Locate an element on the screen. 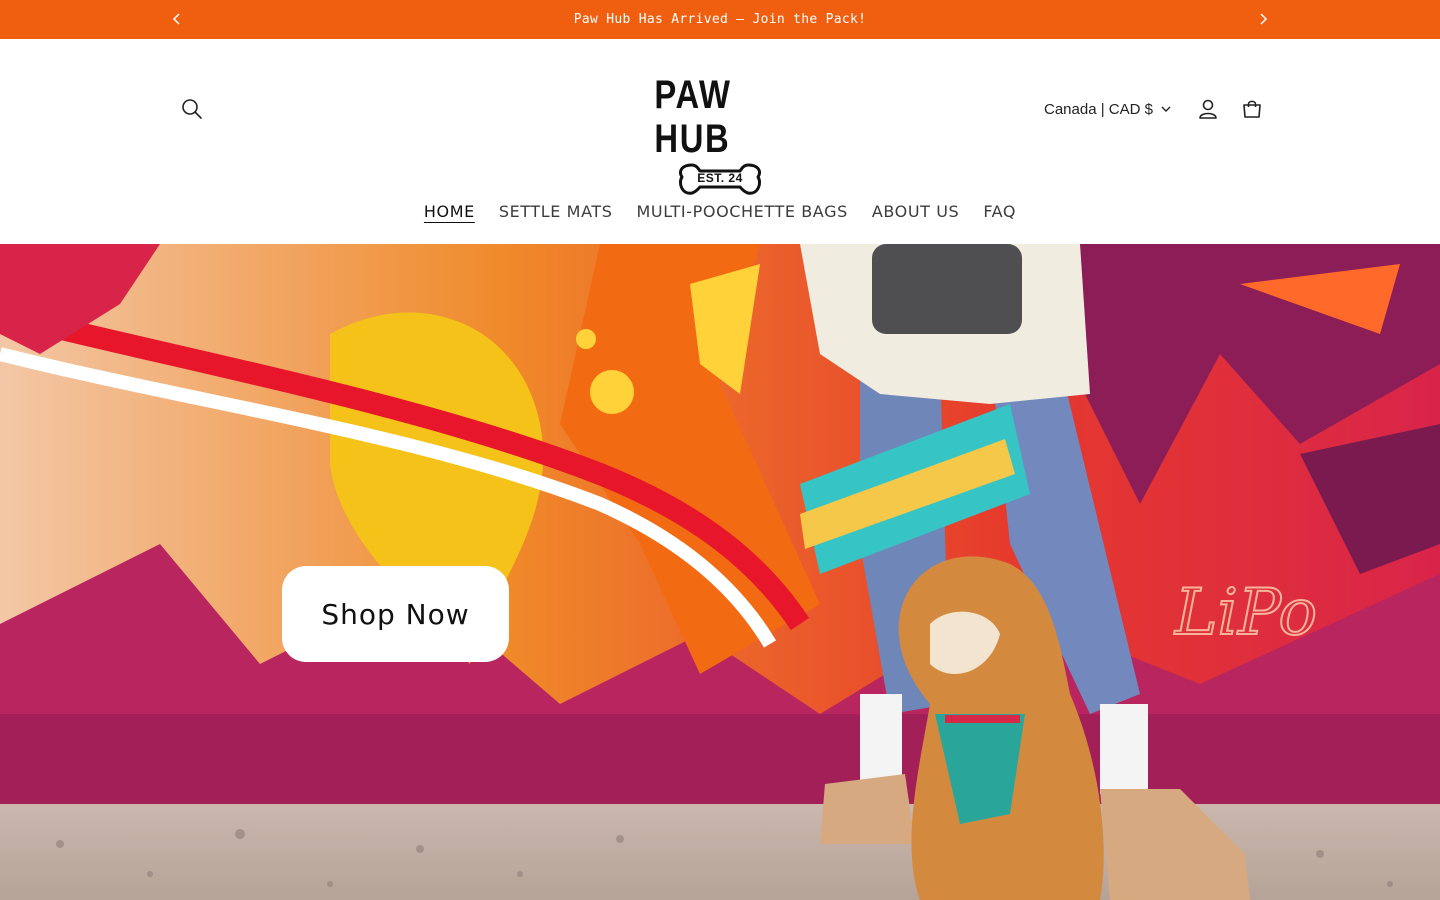 This screenshot has height=900, width=1440. search-button is located at coordinates (192, 109).